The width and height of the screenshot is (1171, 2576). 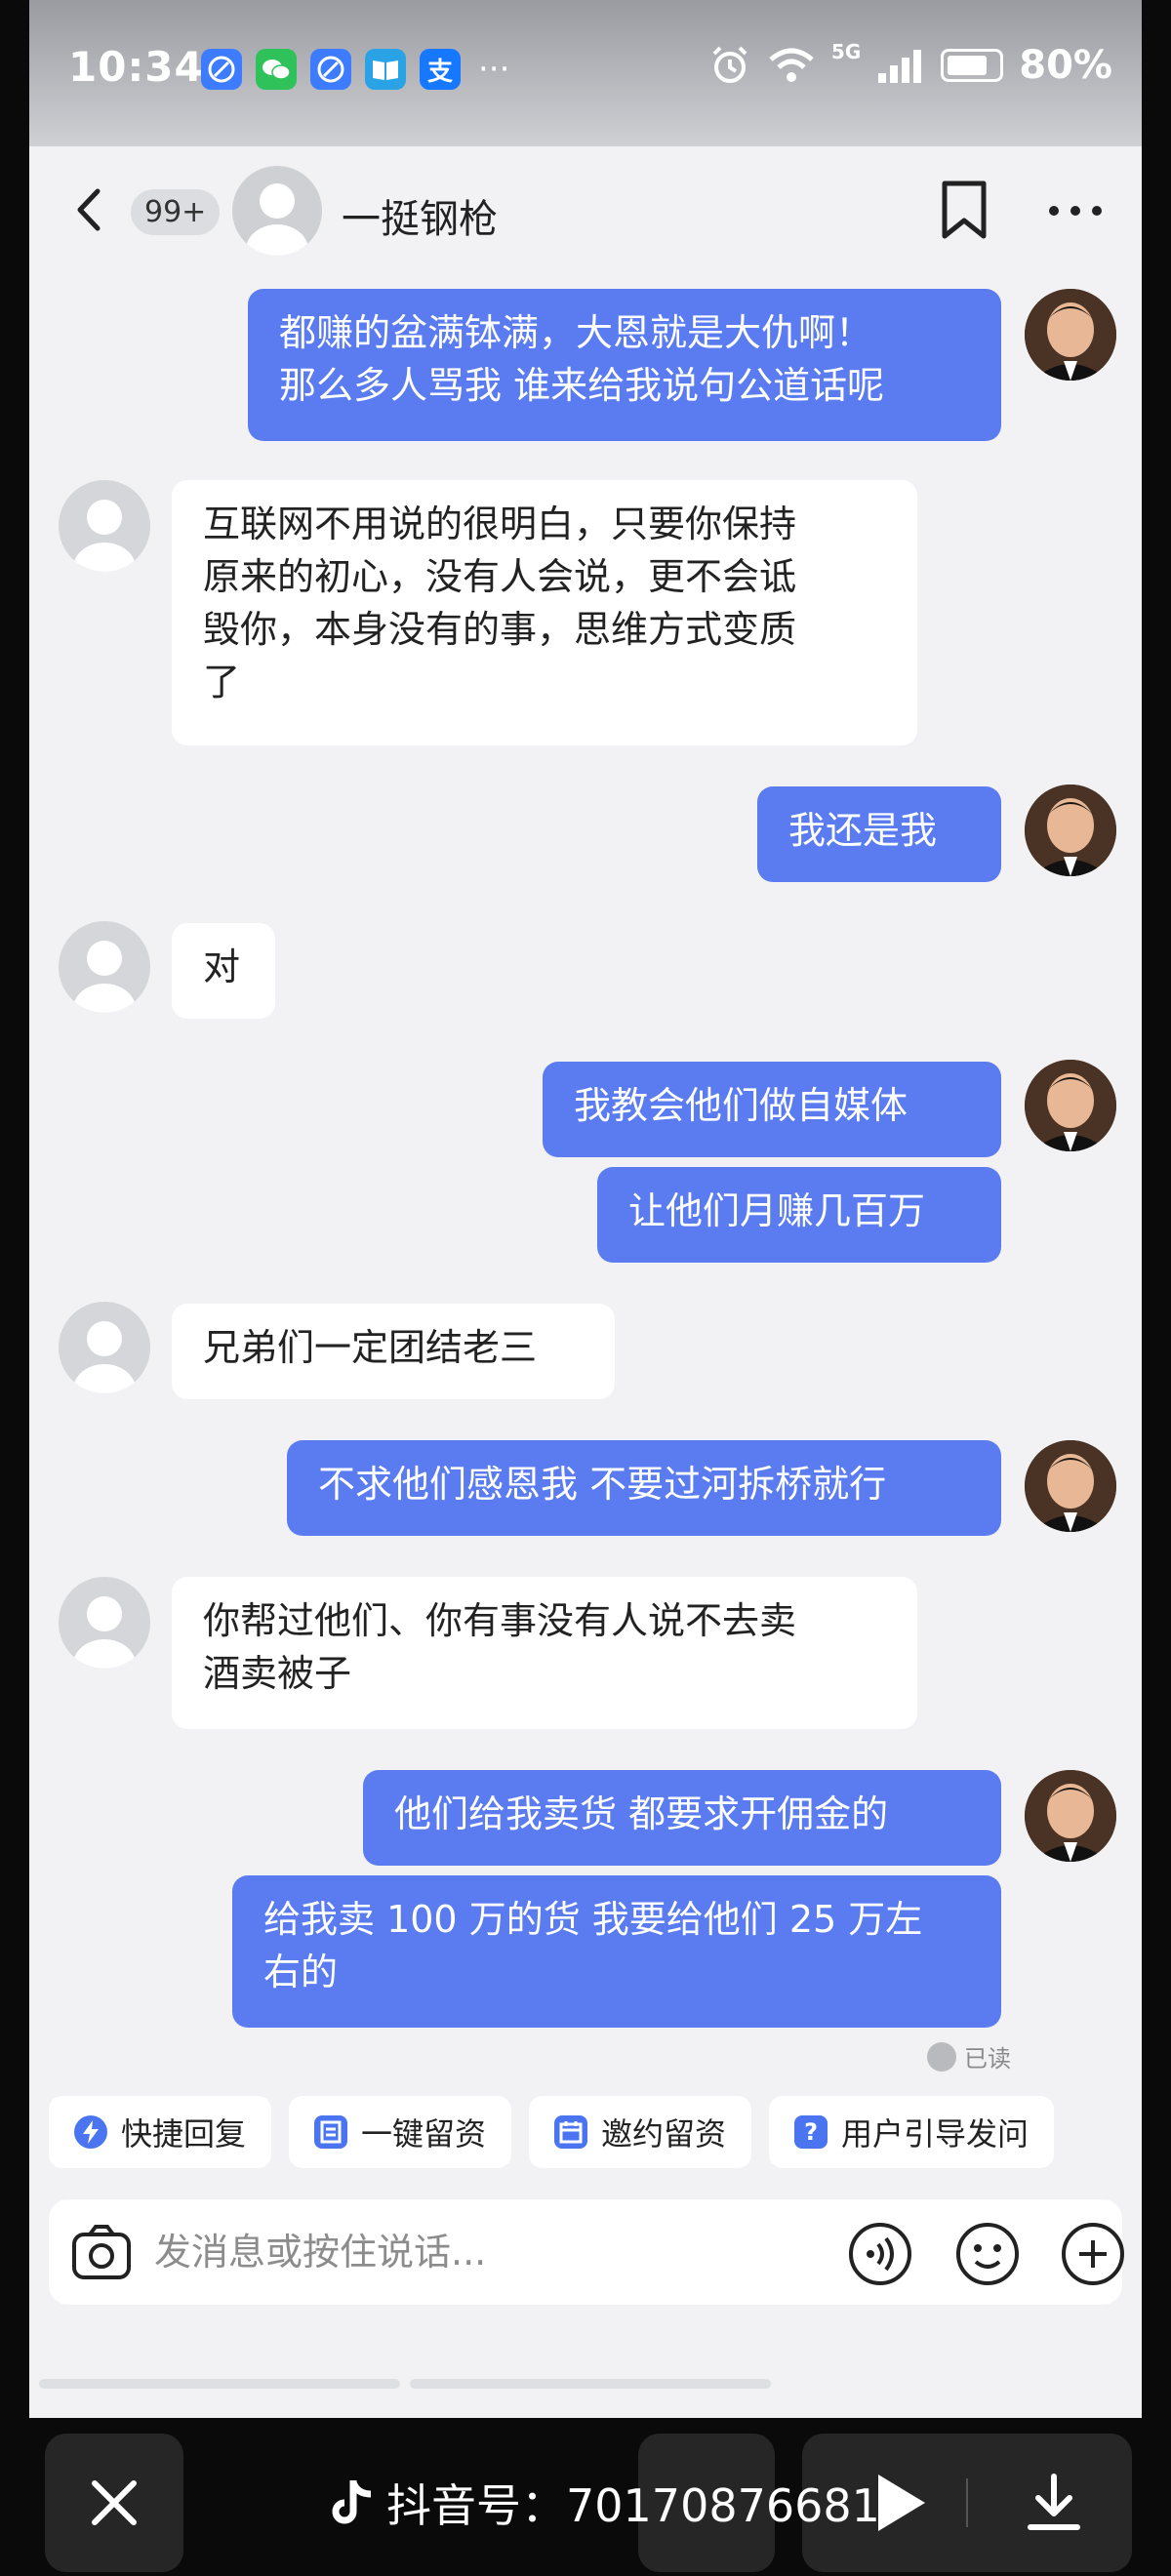 What do you see at coordinates (799, 1215) in the screenshot?
I see `message-bubble-outgoing: 让他们月赚几百万` at bounding box center [799, 1215].